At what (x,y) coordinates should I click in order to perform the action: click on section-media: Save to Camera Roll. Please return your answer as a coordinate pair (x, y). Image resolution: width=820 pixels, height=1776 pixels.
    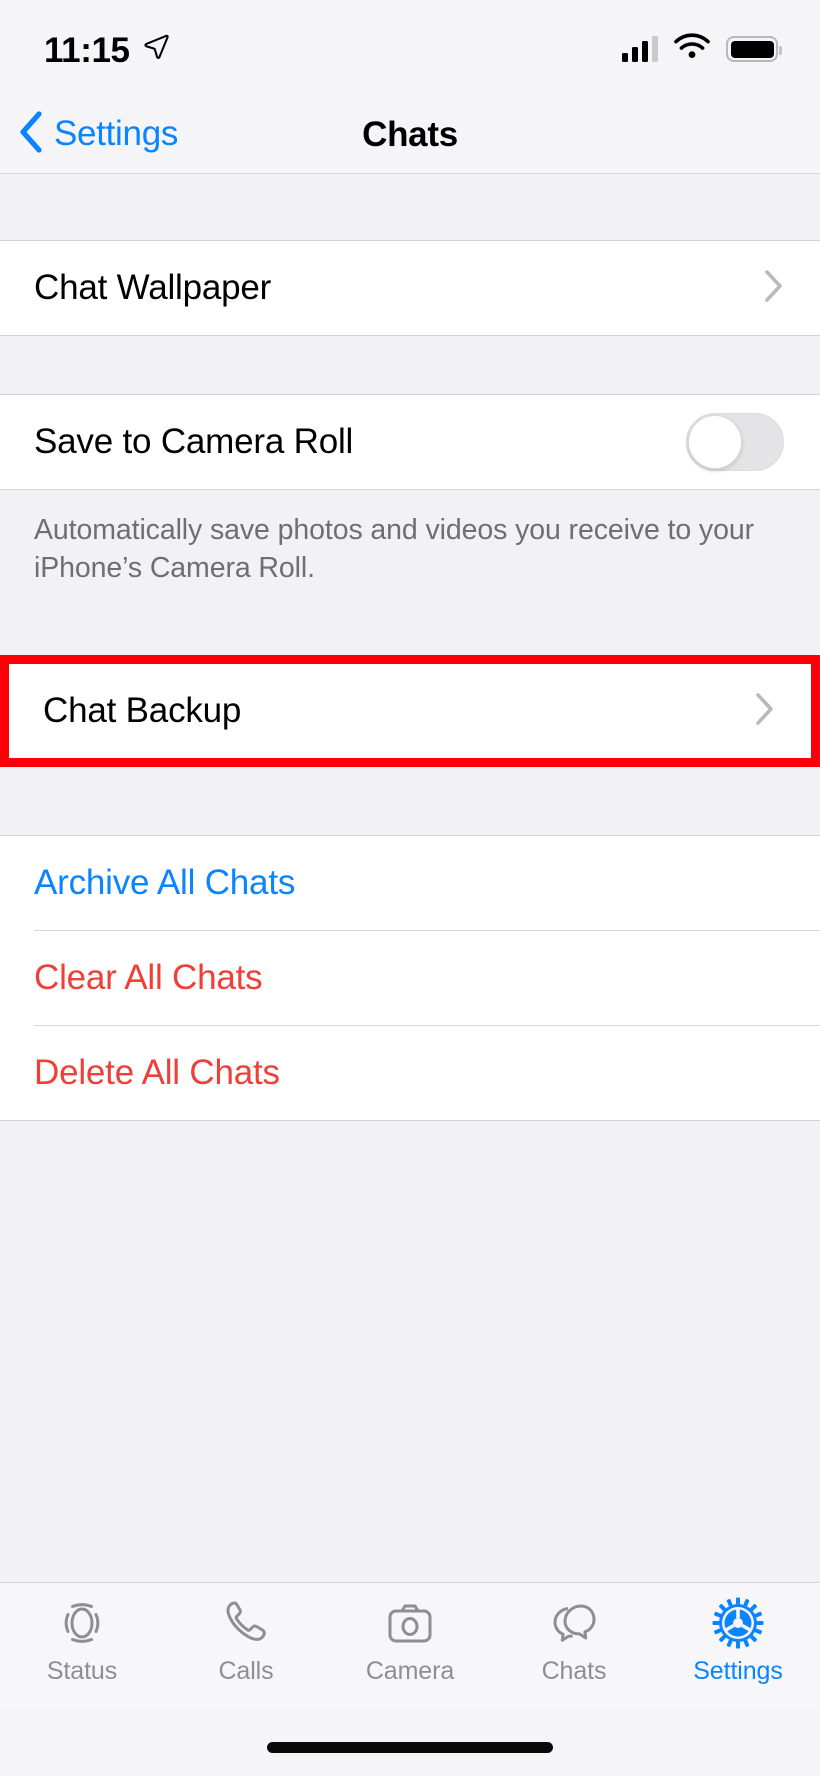
    Looking at the image, I should click on (410, 442).